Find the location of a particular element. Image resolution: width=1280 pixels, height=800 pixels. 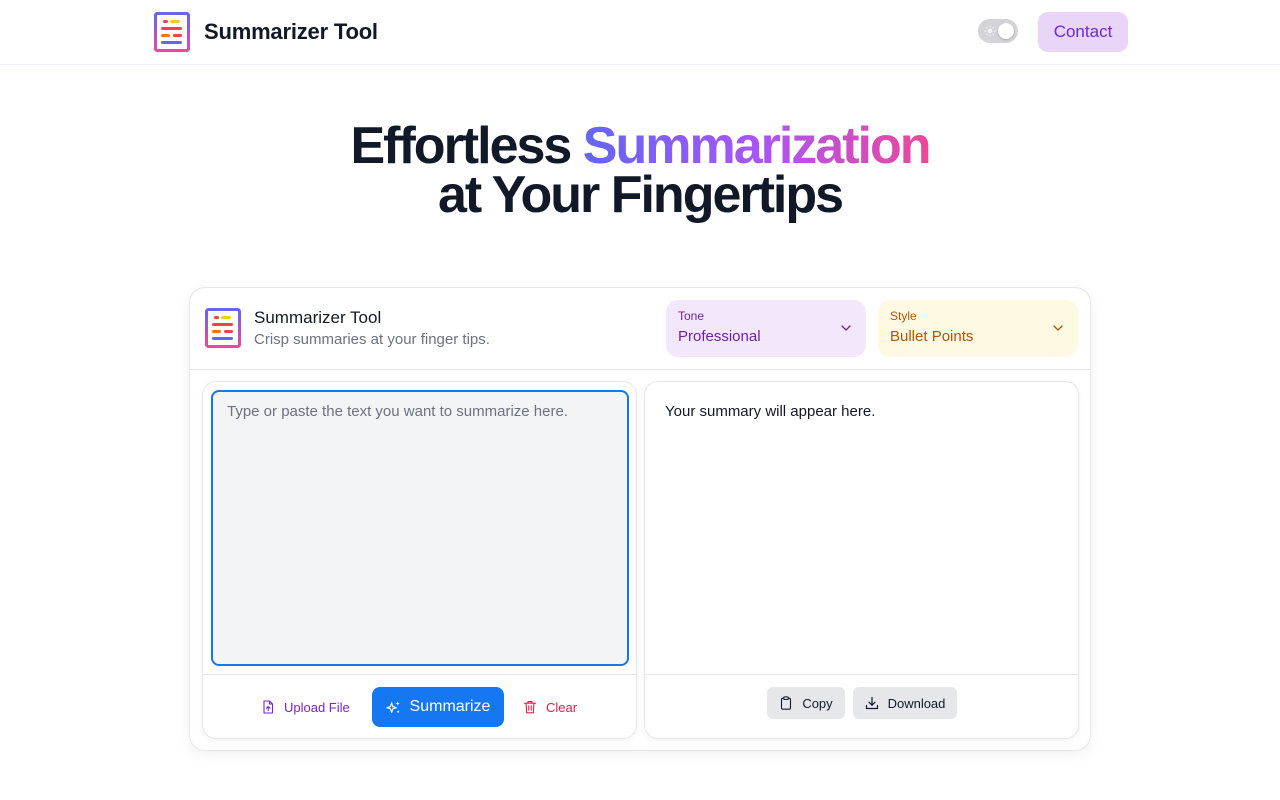

clear-button: Clear is located at coordinates (550, 707).